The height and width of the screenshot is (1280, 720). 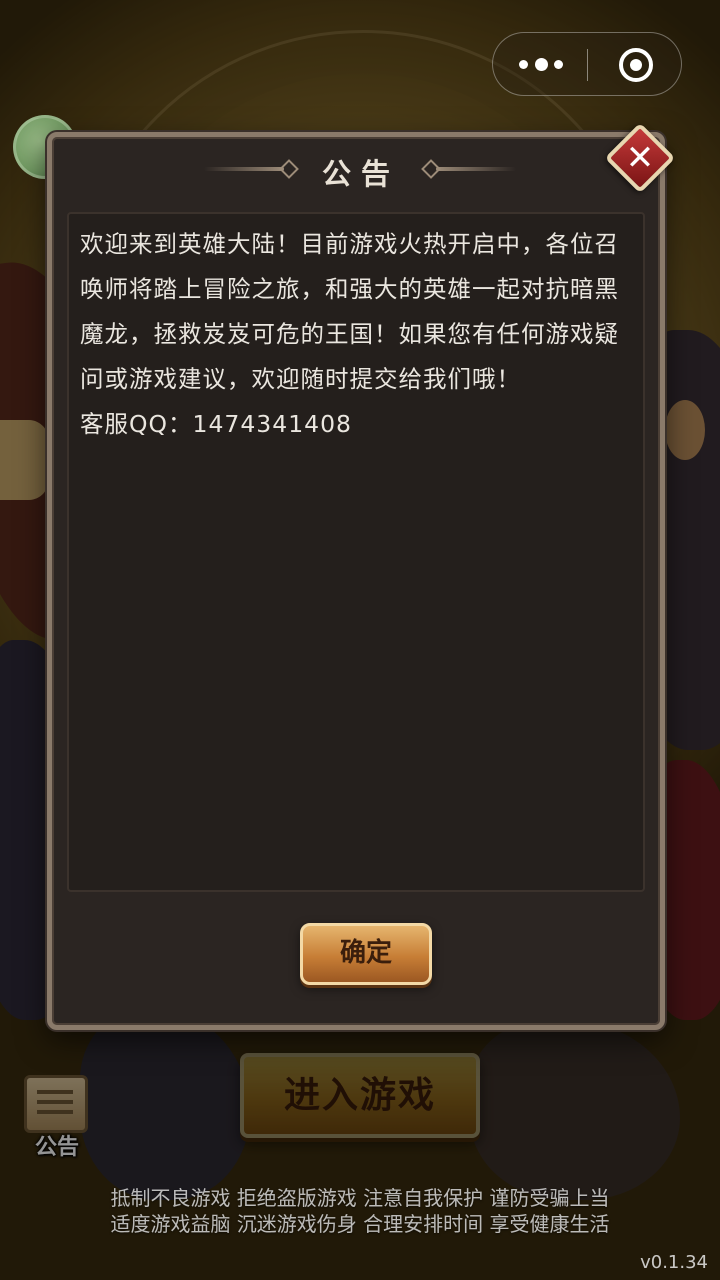 I want to click on dialog-header: 公告, so click(x=356, y=172).